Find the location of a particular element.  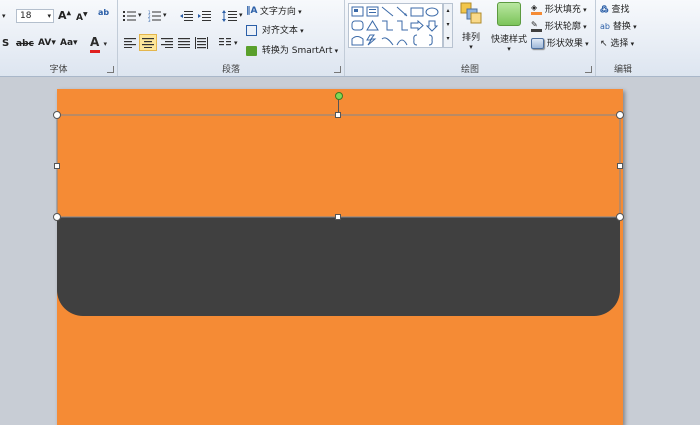

resize-handle-right is located at coordinates (620, 166).